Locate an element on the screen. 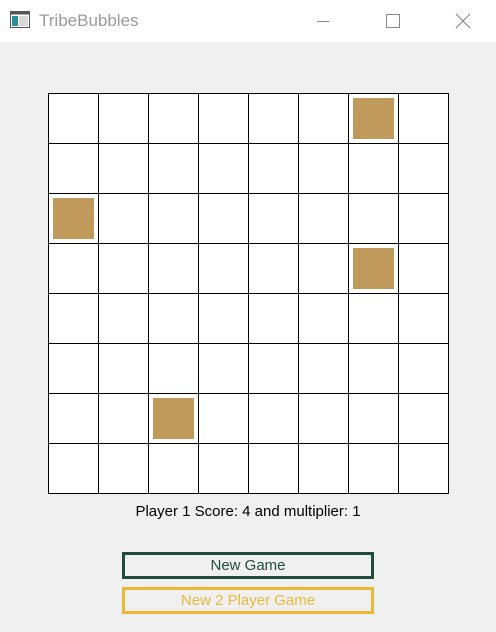 The width and height of the screenshot is (496, 632). new-game-button: New Game is located at coordinates (248, 565).